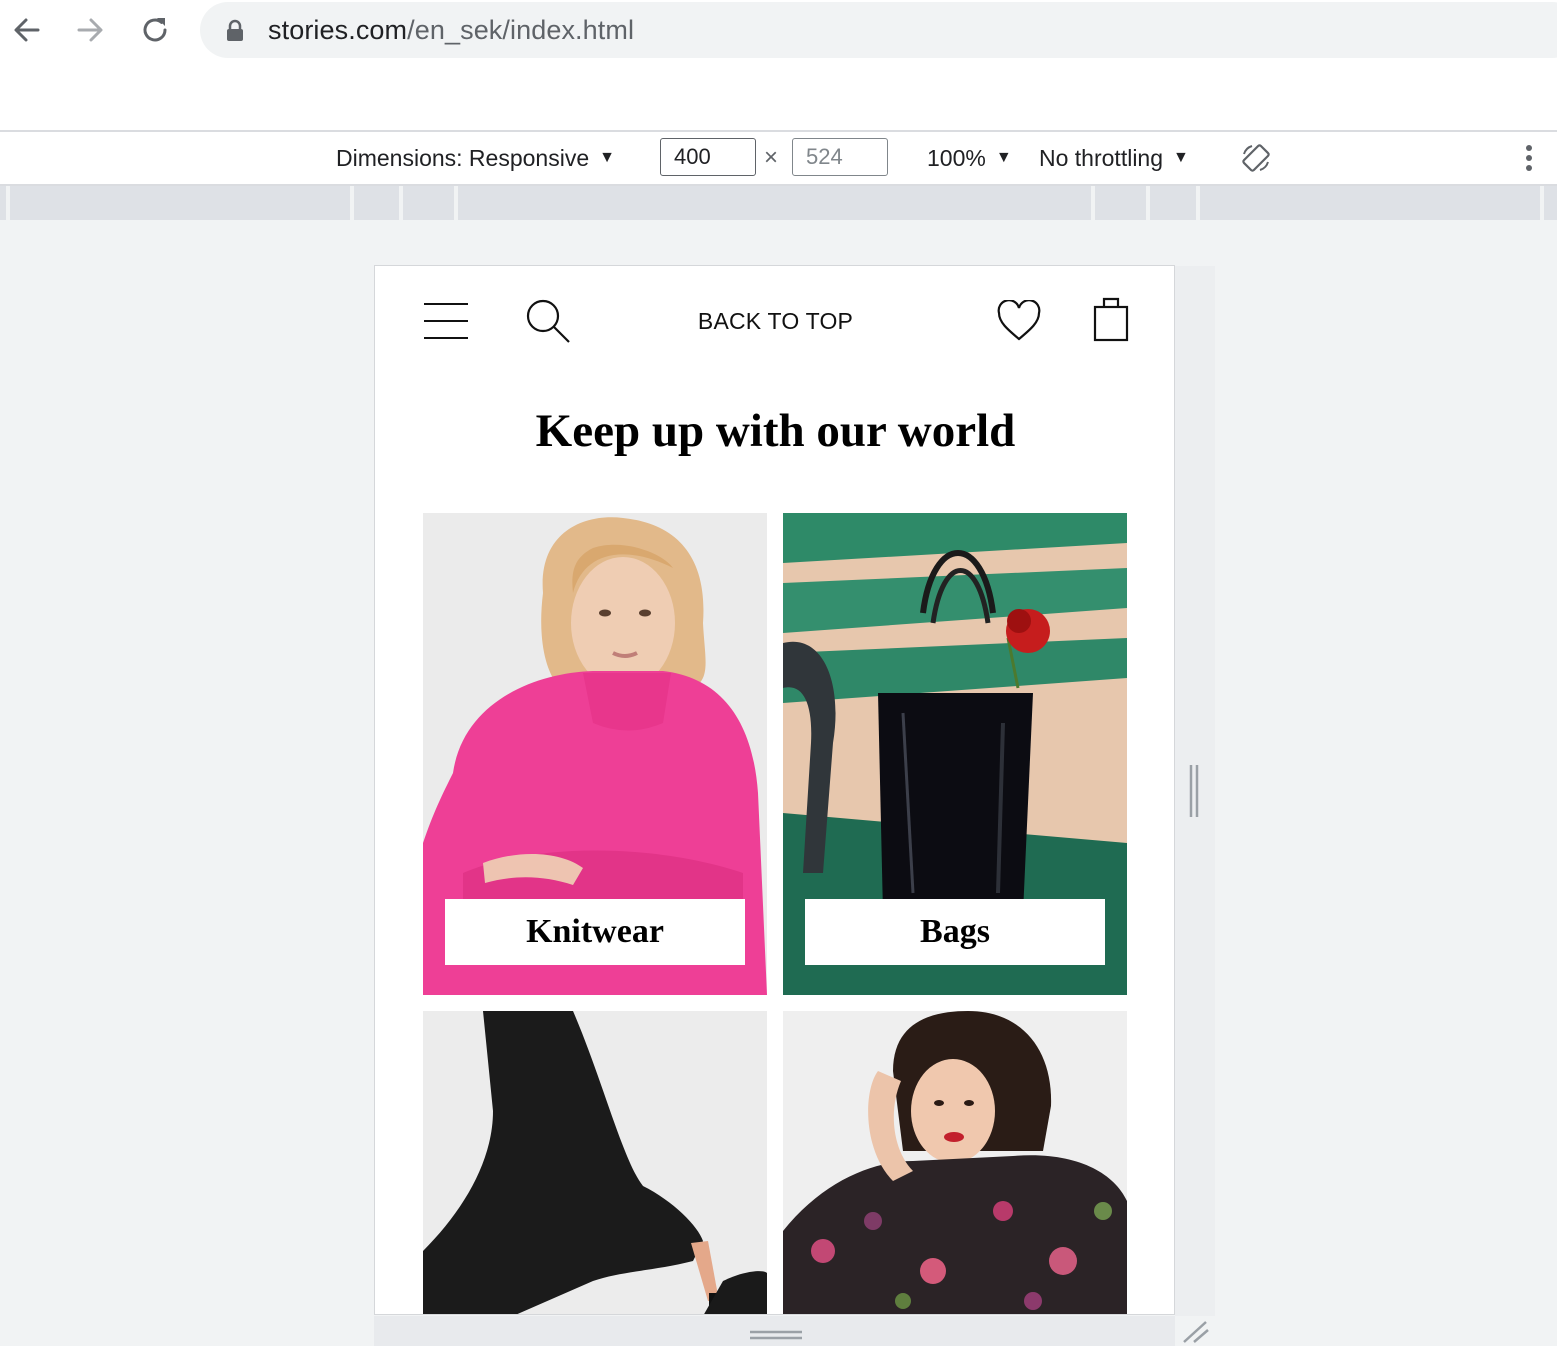  What do you see at coordinates (840, 157) in the screenshot?
I see `height-input: 524` at bounding box center [840, 157].